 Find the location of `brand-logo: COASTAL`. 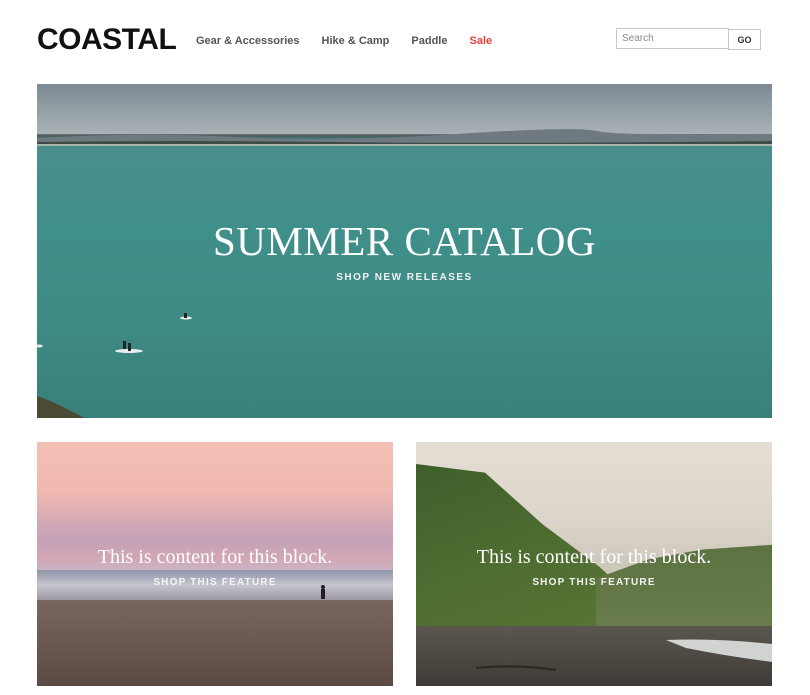

brand-logo: COASTAL is located at coordinates (107, 40).